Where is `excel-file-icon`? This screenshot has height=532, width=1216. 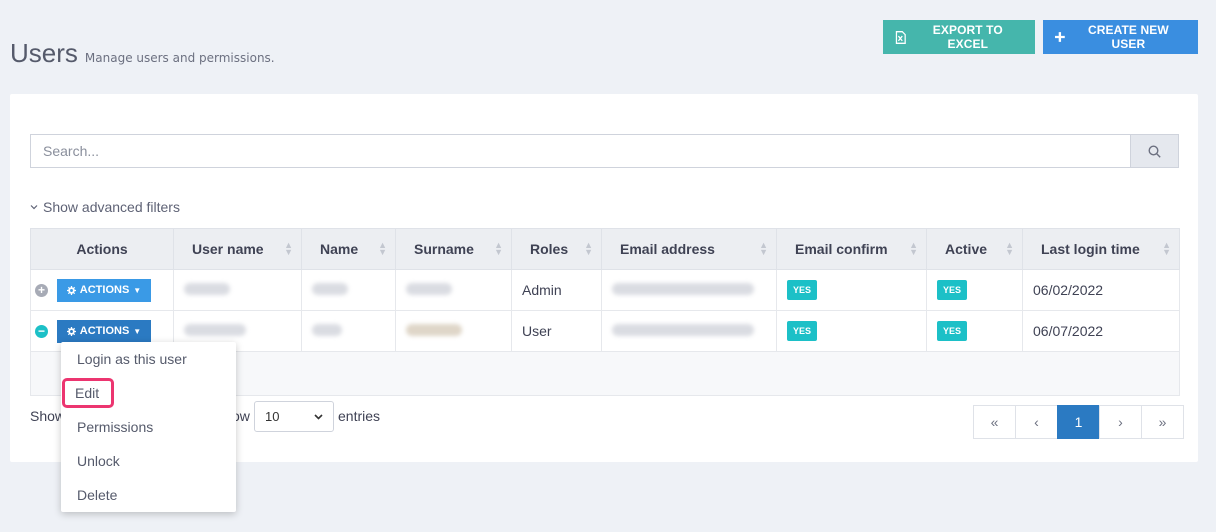
excel-file-icon is located at coordinates (900, 37).